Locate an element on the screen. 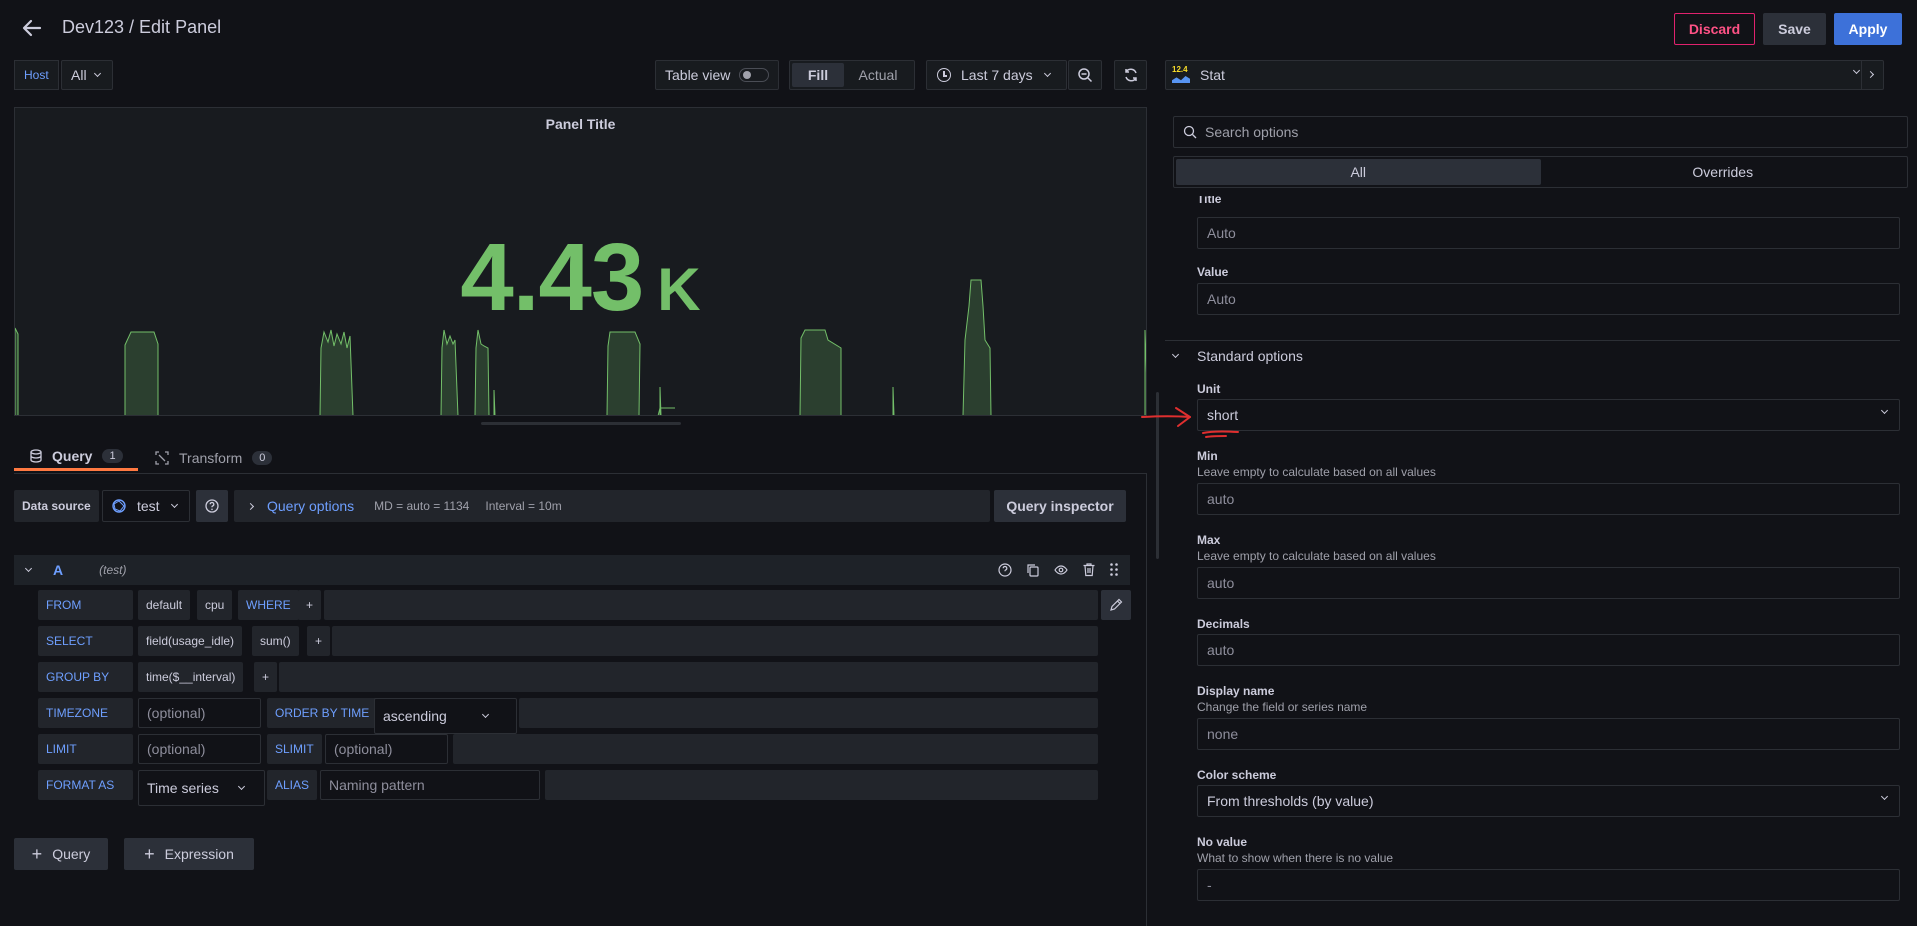 Image resolution: width=1917 pixels, height=926 pixels. from-row-filler is located at coordinates (711, 605).